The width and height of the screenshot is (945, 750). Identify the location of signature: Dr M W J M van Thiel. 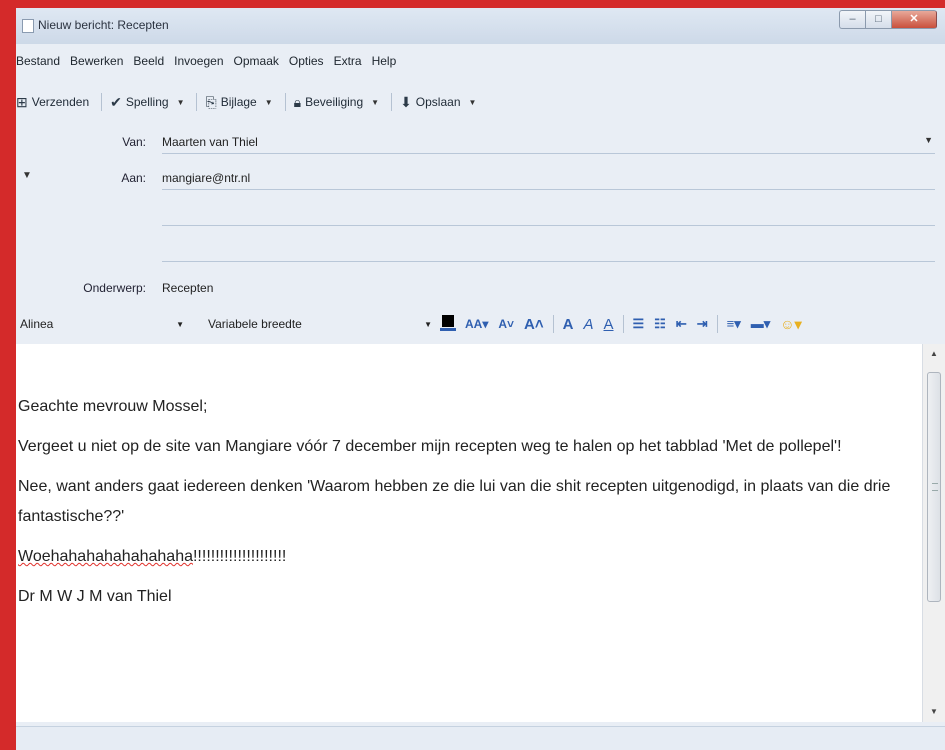
(95, 596).